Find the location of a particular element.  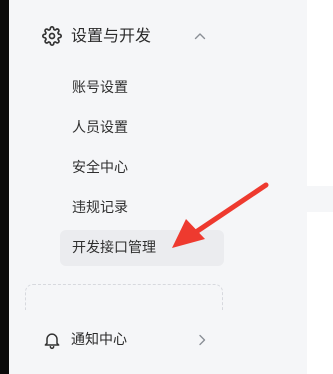

sidebar-item-label: 开发接口管理 is located at coordinates (114, 248).